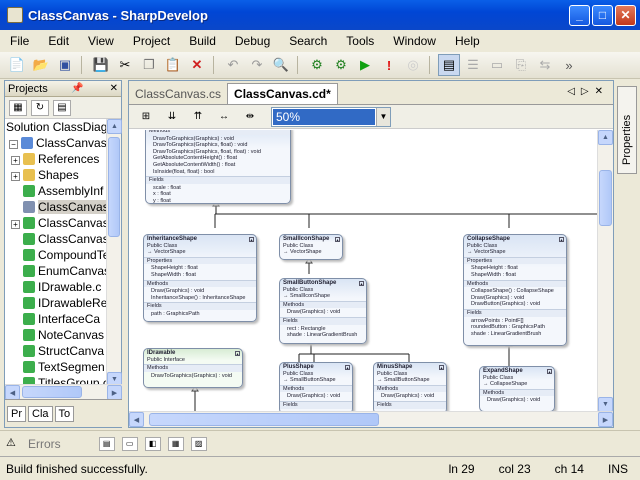 The height and width of the screenshot is (480, 640). What do you see at coordinates (114, 392) in the screenshot?
I see `scroll-right-icon: ▶` at bounding box center [114, 392].